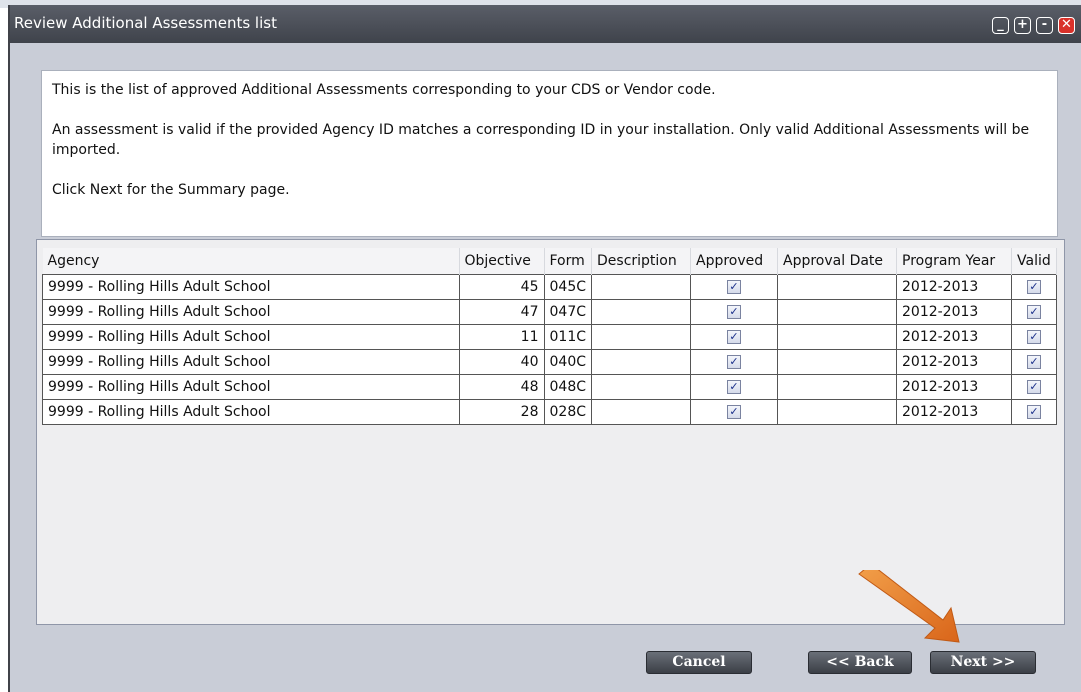 The height and width of the screenshot is (692, 1081). What do you see at coordinates (501, 337) in the screenshot?
I see `objective-cell: 11` at bounding box center [501, 337].